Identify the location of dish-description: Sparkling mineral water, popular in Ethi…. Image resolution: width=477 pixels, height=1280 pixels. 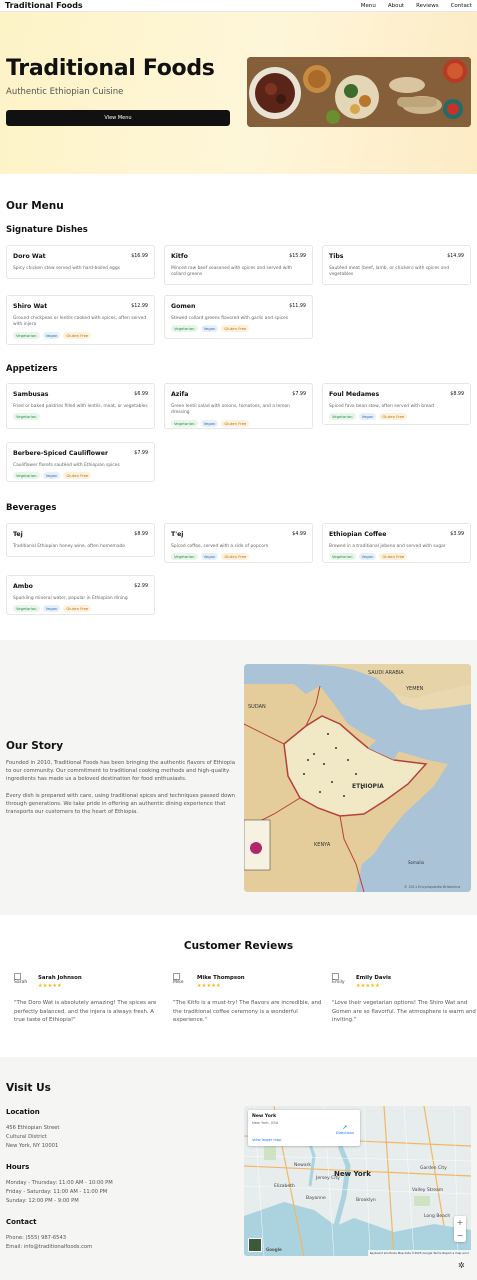
(70, 598).